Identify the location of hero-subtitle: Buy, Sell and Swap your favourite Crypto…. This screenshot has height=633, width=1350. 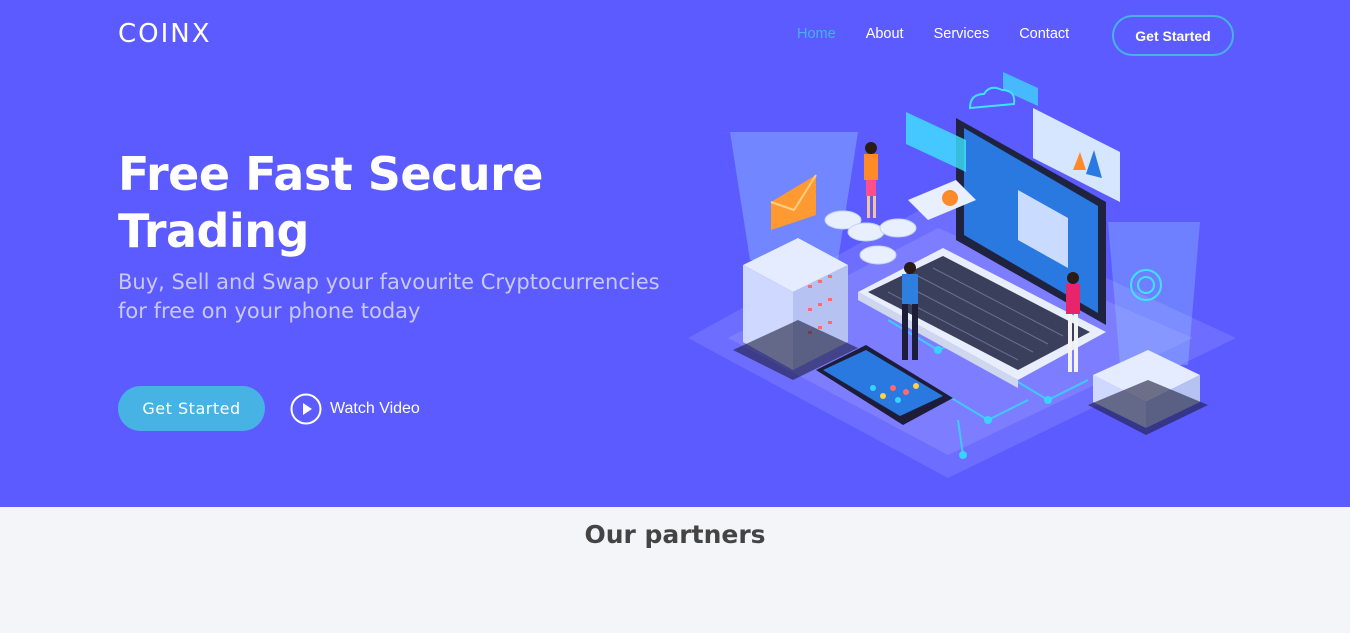
(408, 297).